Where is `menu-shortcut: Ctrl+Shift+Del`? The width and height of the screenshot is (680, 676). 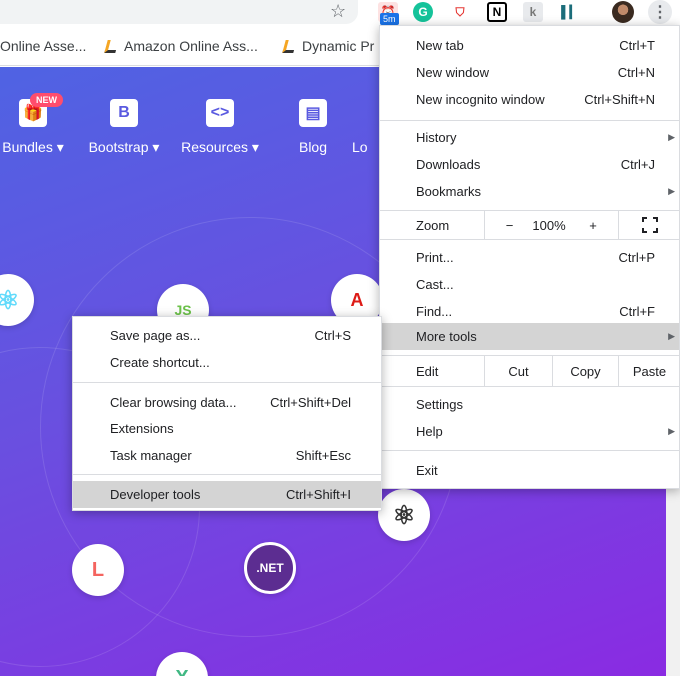 menu-shortcut: Ctrl+Shift+Del is located at coordinates (310, 402).